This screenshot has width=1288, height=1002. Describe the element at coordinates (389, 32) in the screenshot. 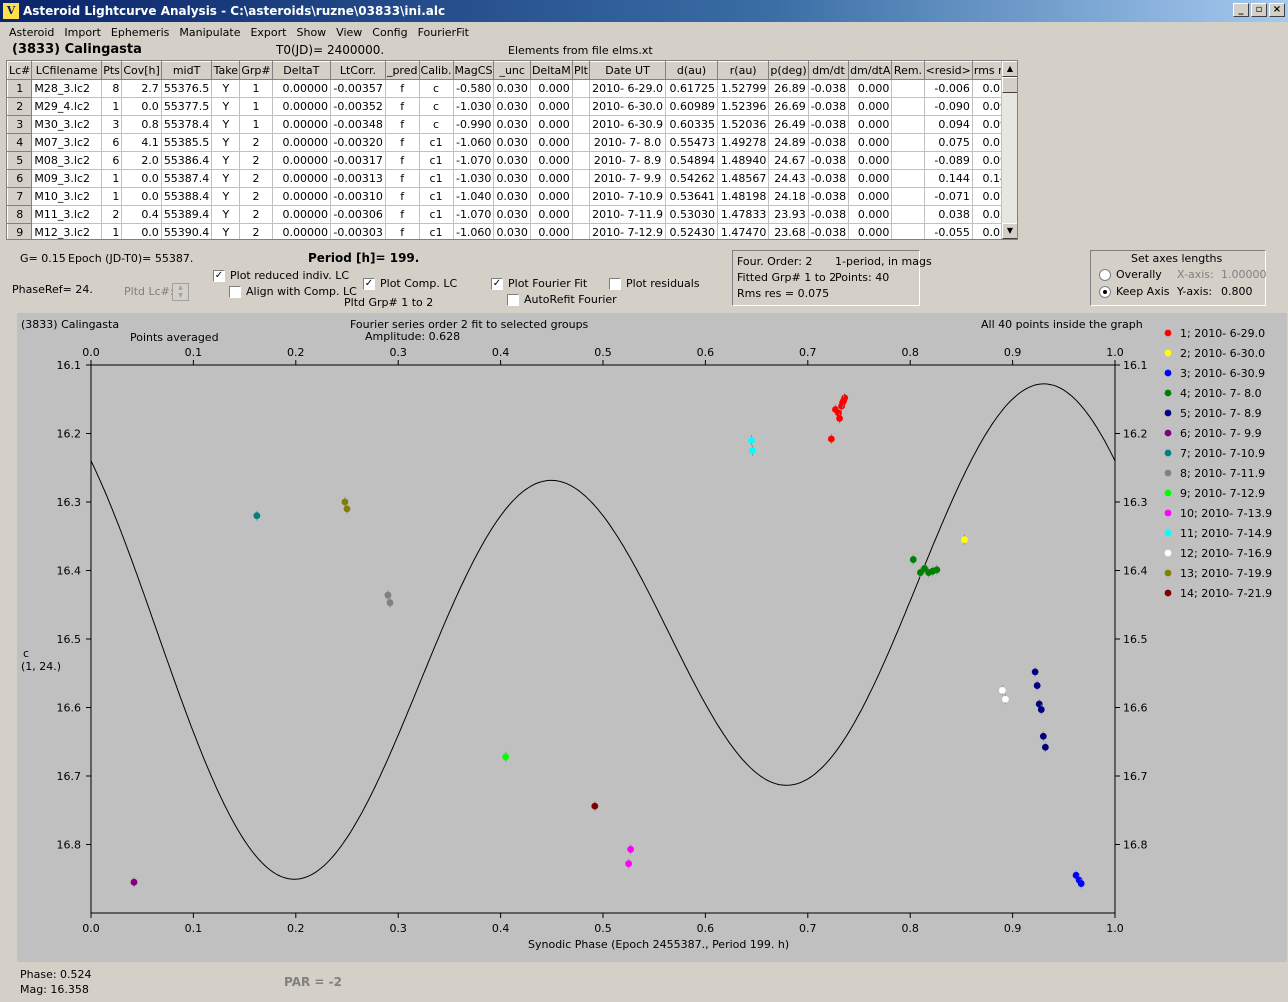

I see `menu-config: Config` at that location.